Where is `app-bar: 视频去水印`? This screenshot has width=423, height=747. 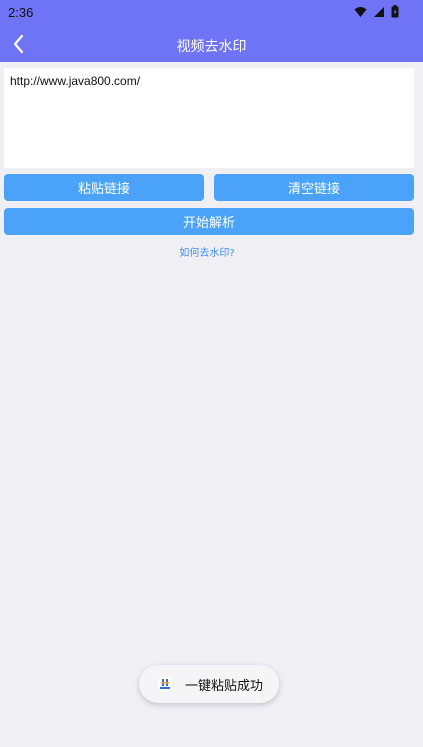
app-bar: 视频去水印 is located at coordinates (211, 44).